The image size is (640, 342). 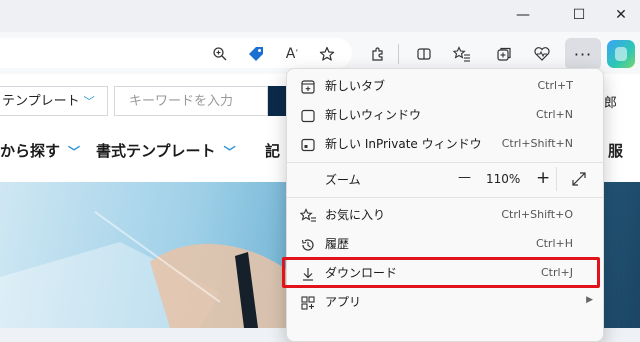 I want to click on extensions-icon, so click(x=378, y=54).